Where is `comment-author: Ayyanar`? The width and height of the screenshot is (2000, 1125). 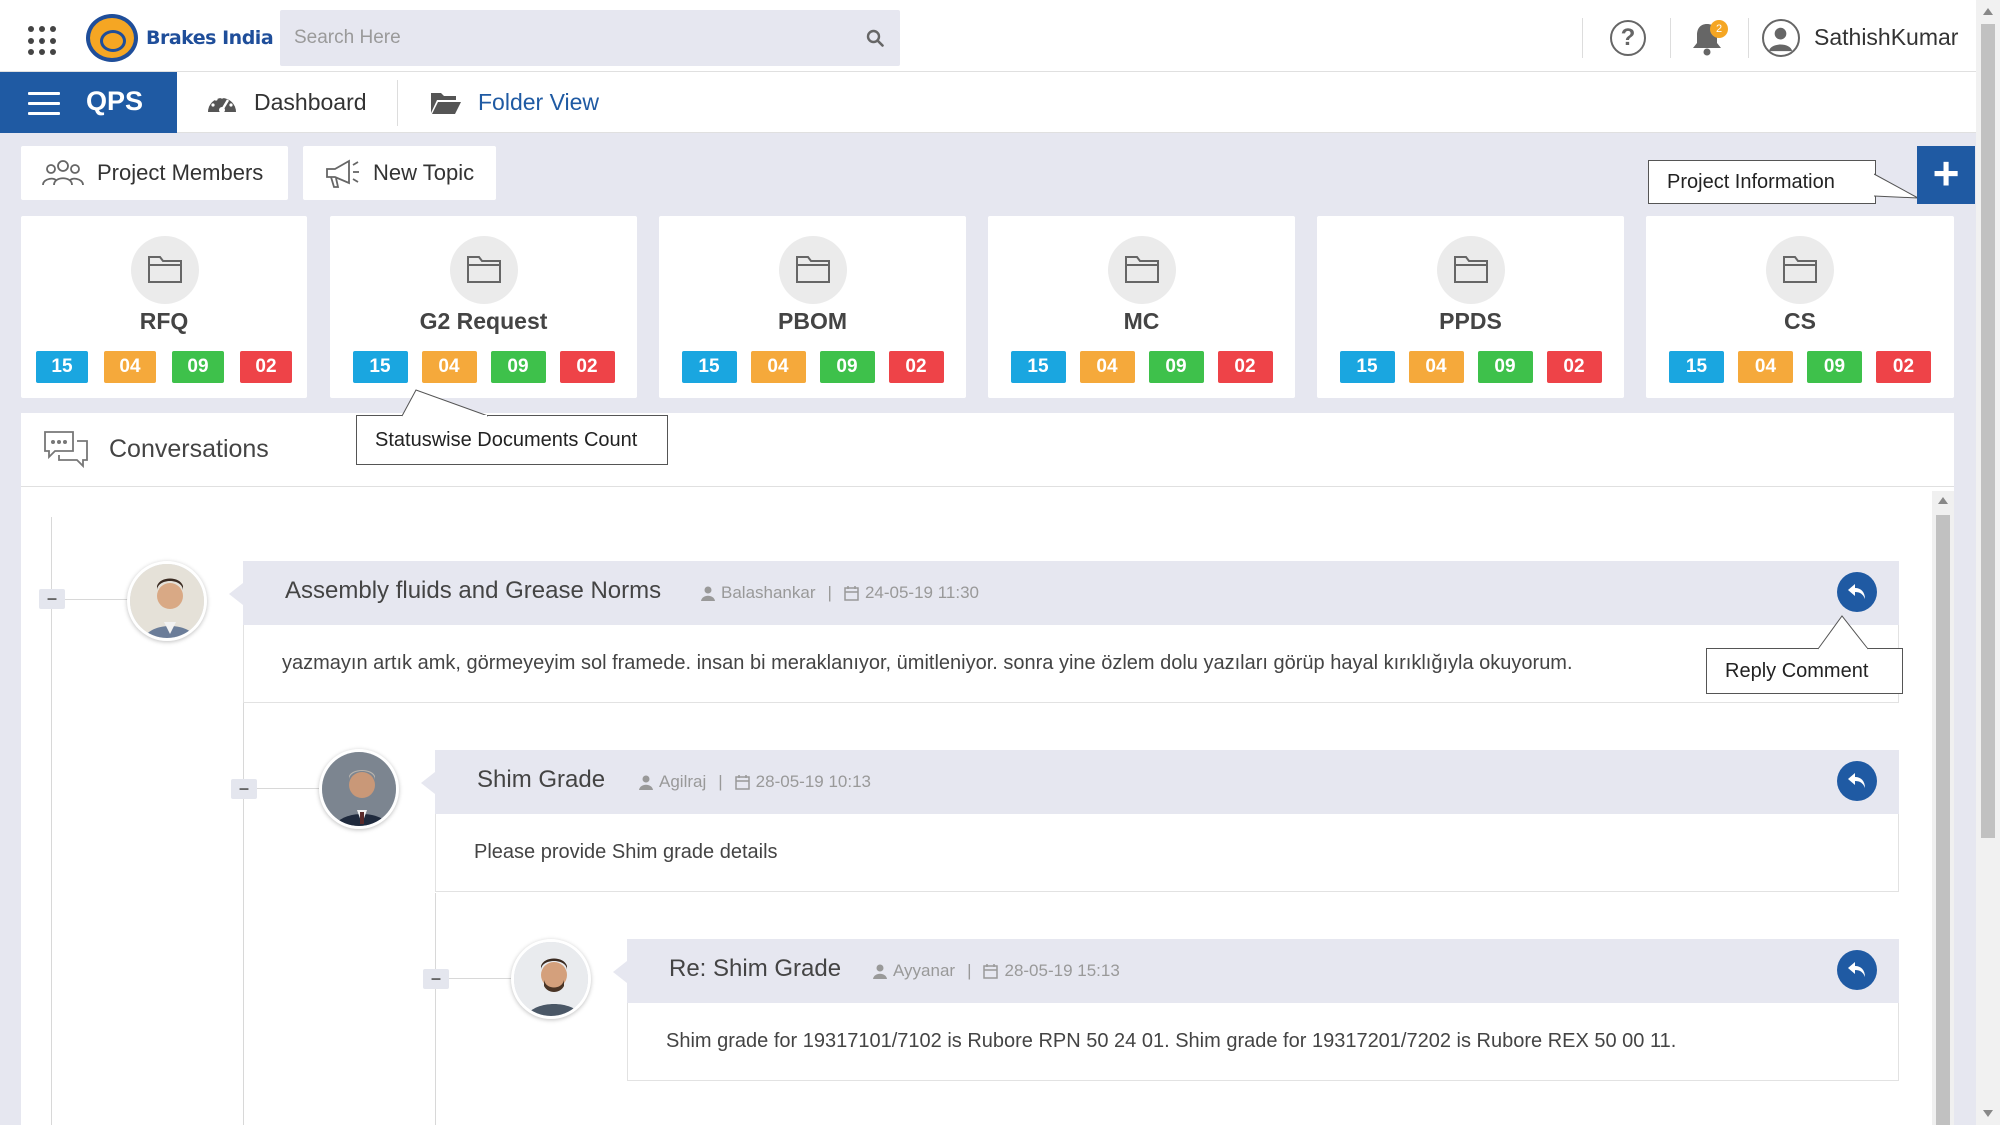 comment-author: Ayyanar is located at coordinates (924, 970).